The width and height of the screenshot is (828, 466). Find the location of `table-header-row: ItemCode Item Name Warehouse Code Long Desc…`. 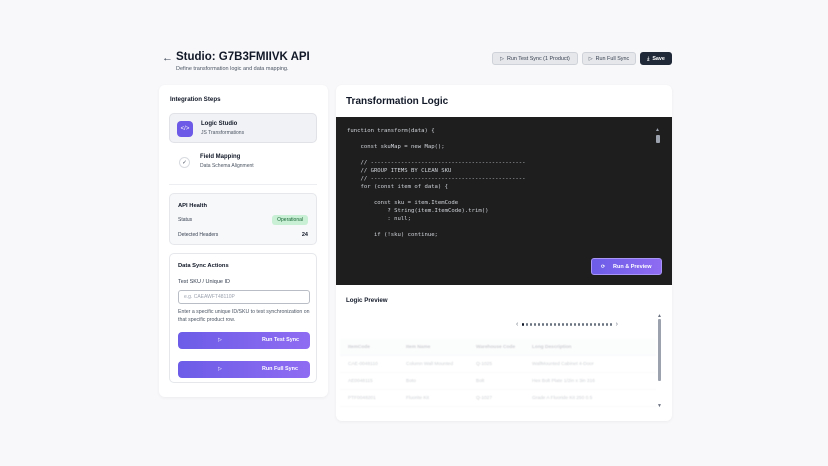

table-header-row: ItemCode Item Name Warehouse Code Long Desc… is located at coordinates (498, 347).